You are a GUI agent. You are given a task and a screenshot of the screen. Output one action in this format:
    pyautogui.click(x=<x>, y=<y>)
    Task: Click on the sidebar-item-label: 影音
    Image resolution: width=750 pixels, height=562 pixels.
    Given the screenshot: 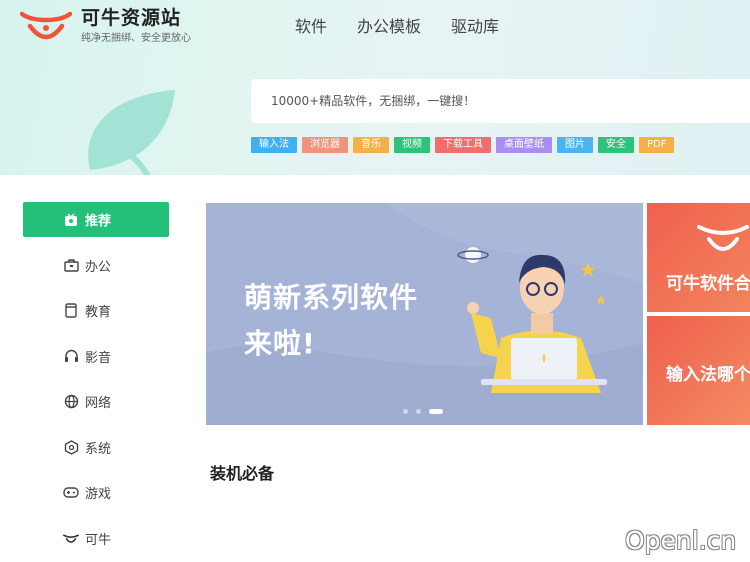 What is the action you would take?
    pyautogui.click(x=98, y=358)
    